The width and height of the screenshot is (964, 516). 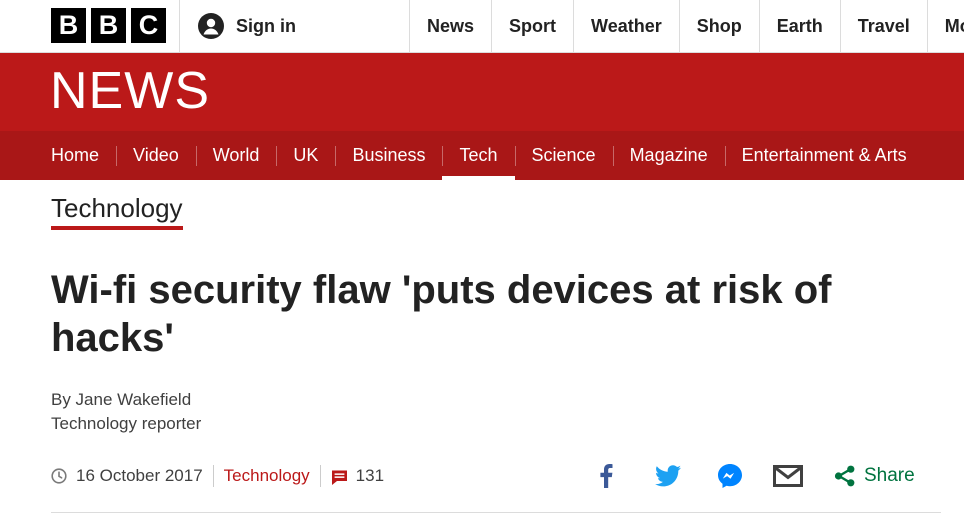 I want to click on clock-icon, so click(x=59, y=476).